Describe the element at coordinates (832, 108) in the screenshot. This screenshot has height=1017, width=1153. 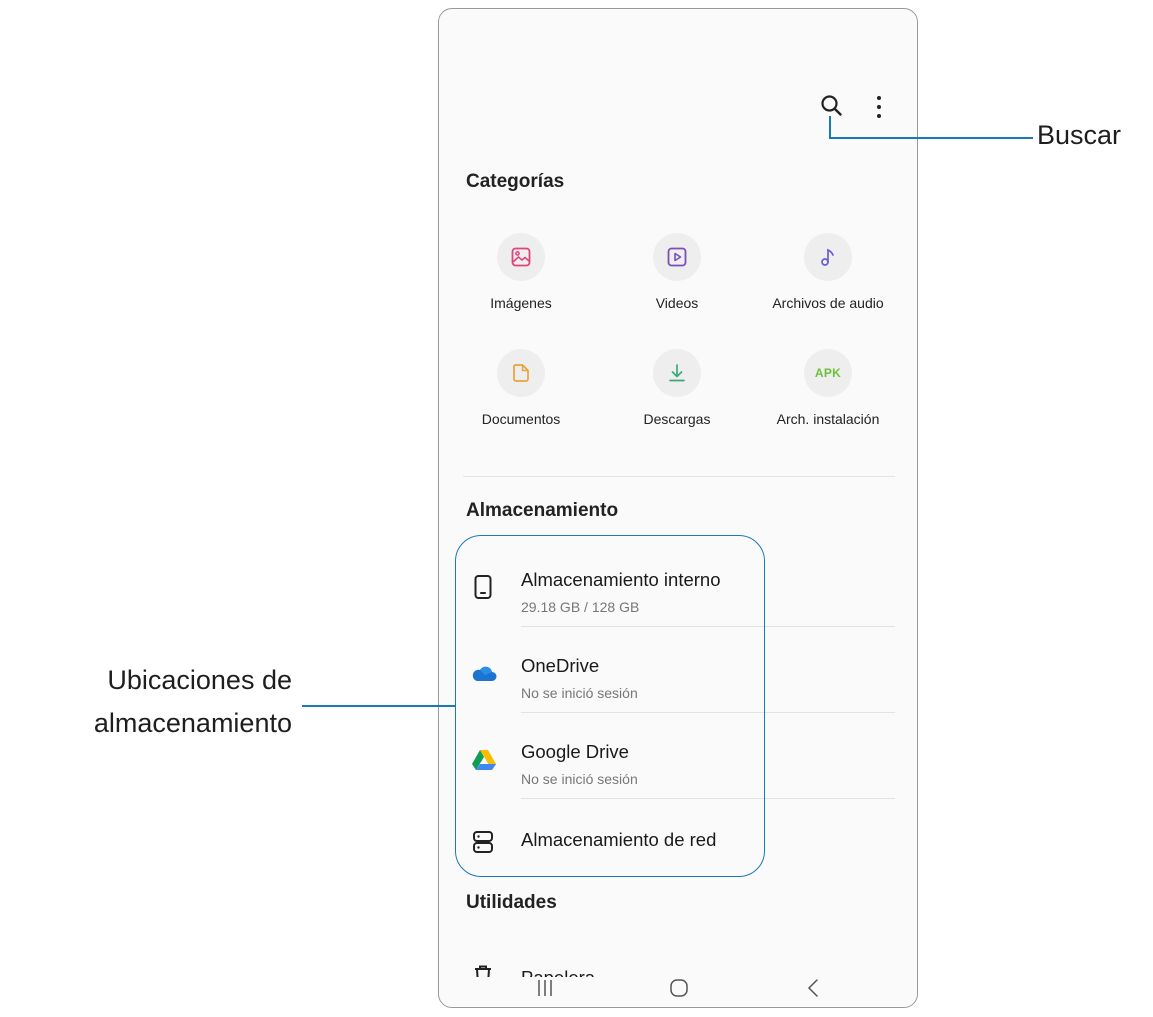
I see `search-icon` at that location.